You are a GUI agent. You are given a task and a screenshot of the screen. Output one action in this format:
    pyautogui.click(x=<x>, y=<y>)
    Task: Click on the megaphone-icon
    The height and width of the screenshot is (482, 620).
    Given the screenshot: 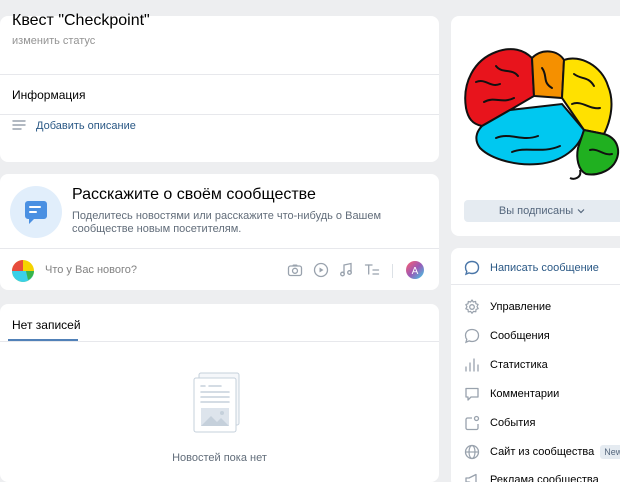 What is the action you would take?
    pyautogui.click(x=472, y=477)
    